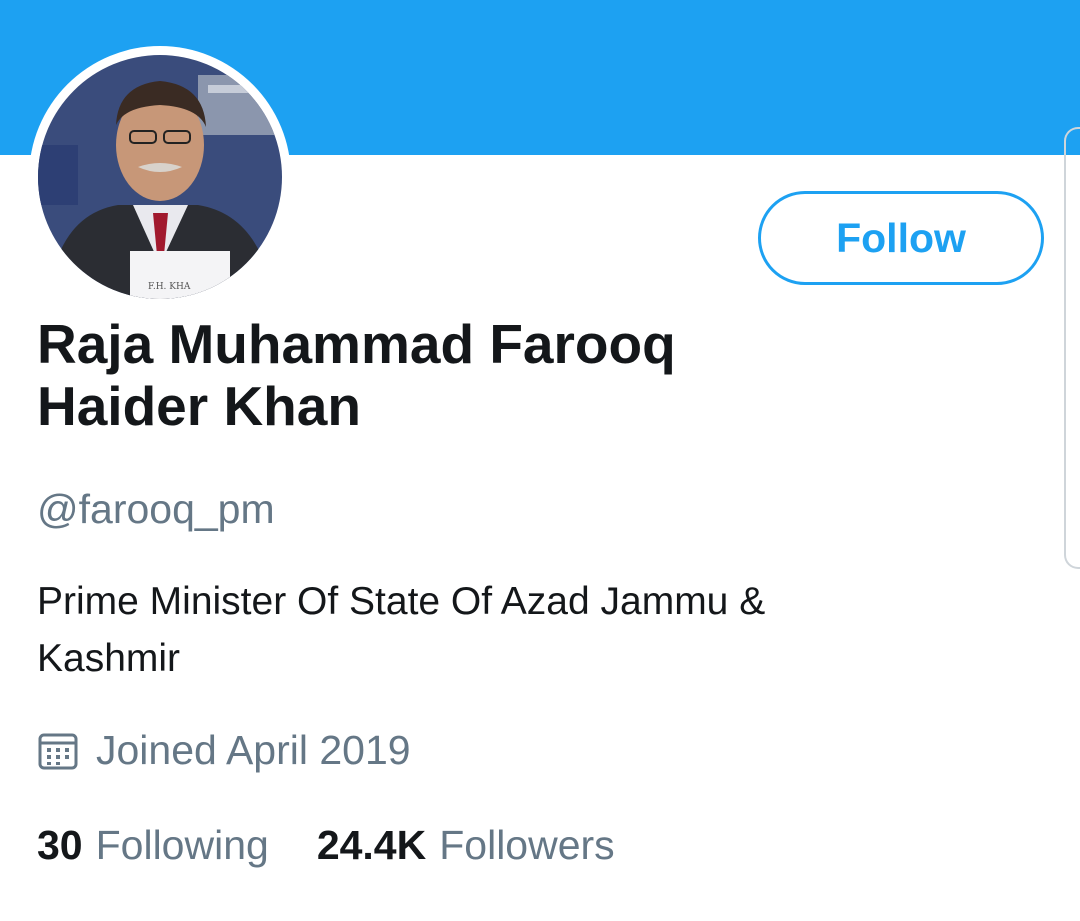 The height and width of the screenshot is (921, 1080). Describe the element at coordinates (253, 750) in the screenshot. I see `joined-date: Joined April 2019` at that location.